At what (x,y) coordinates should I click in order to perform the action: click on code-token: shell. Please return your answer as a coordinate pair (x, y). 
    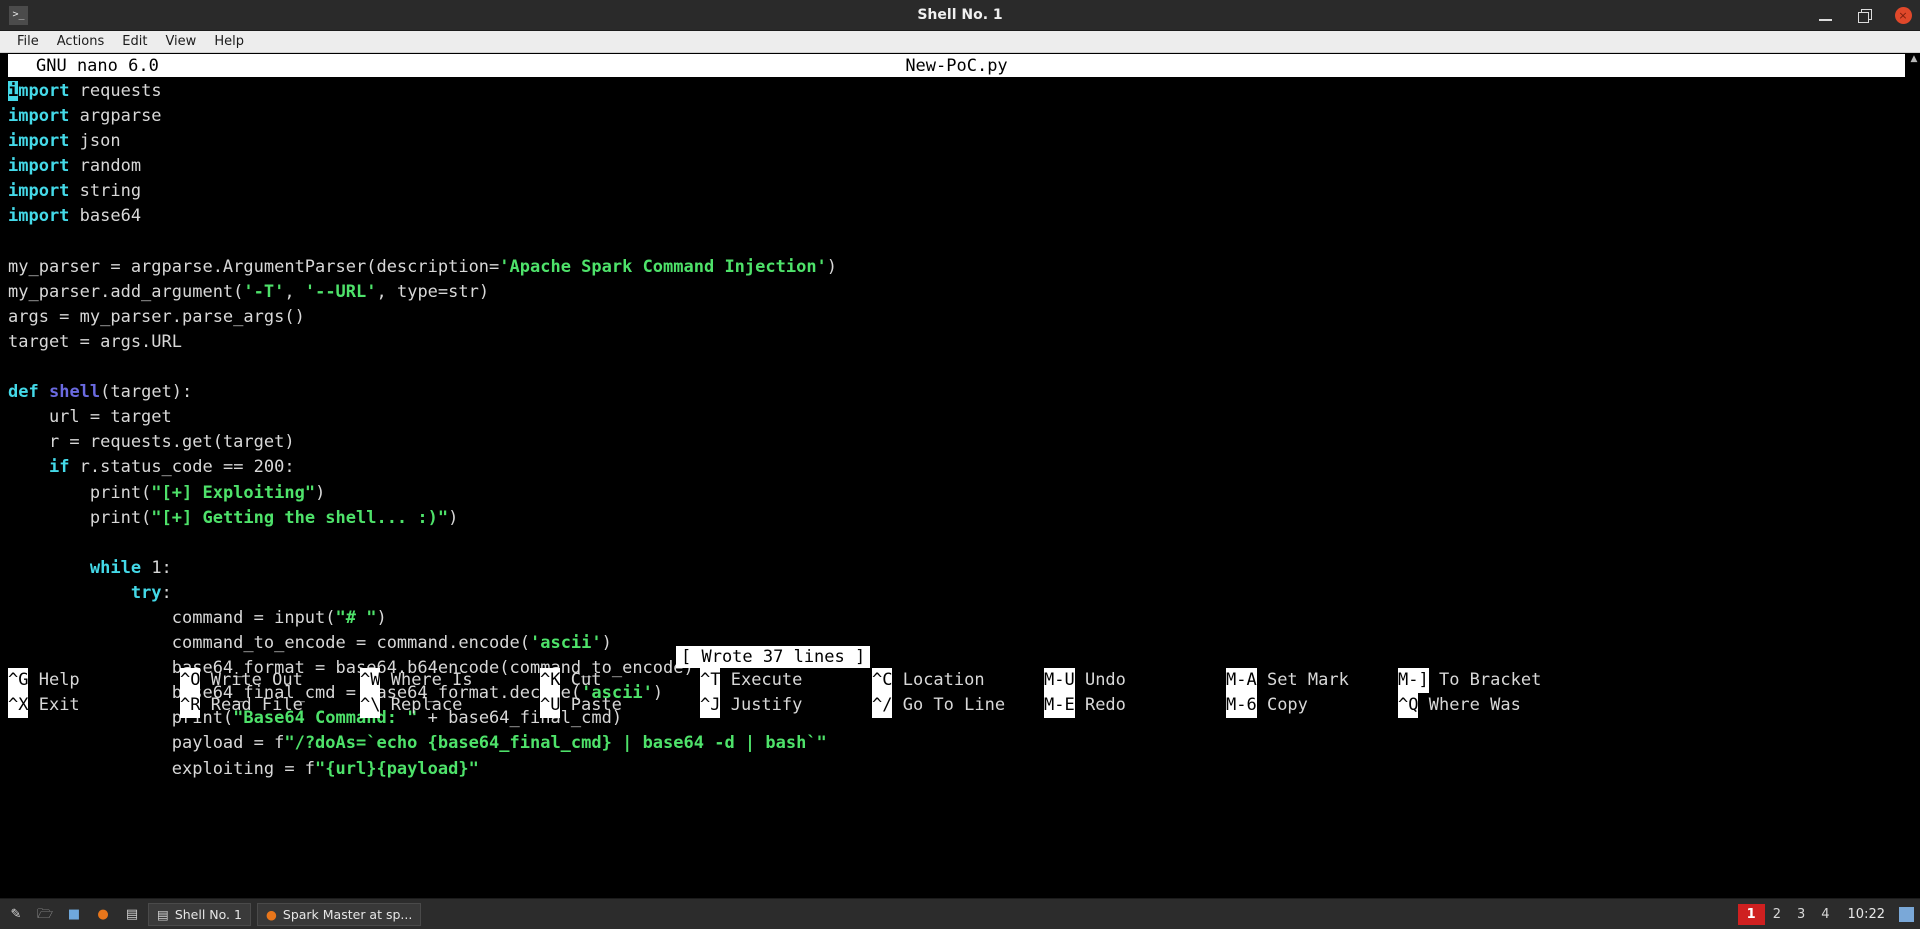
    Looking at the image, I should click on (74, 392).